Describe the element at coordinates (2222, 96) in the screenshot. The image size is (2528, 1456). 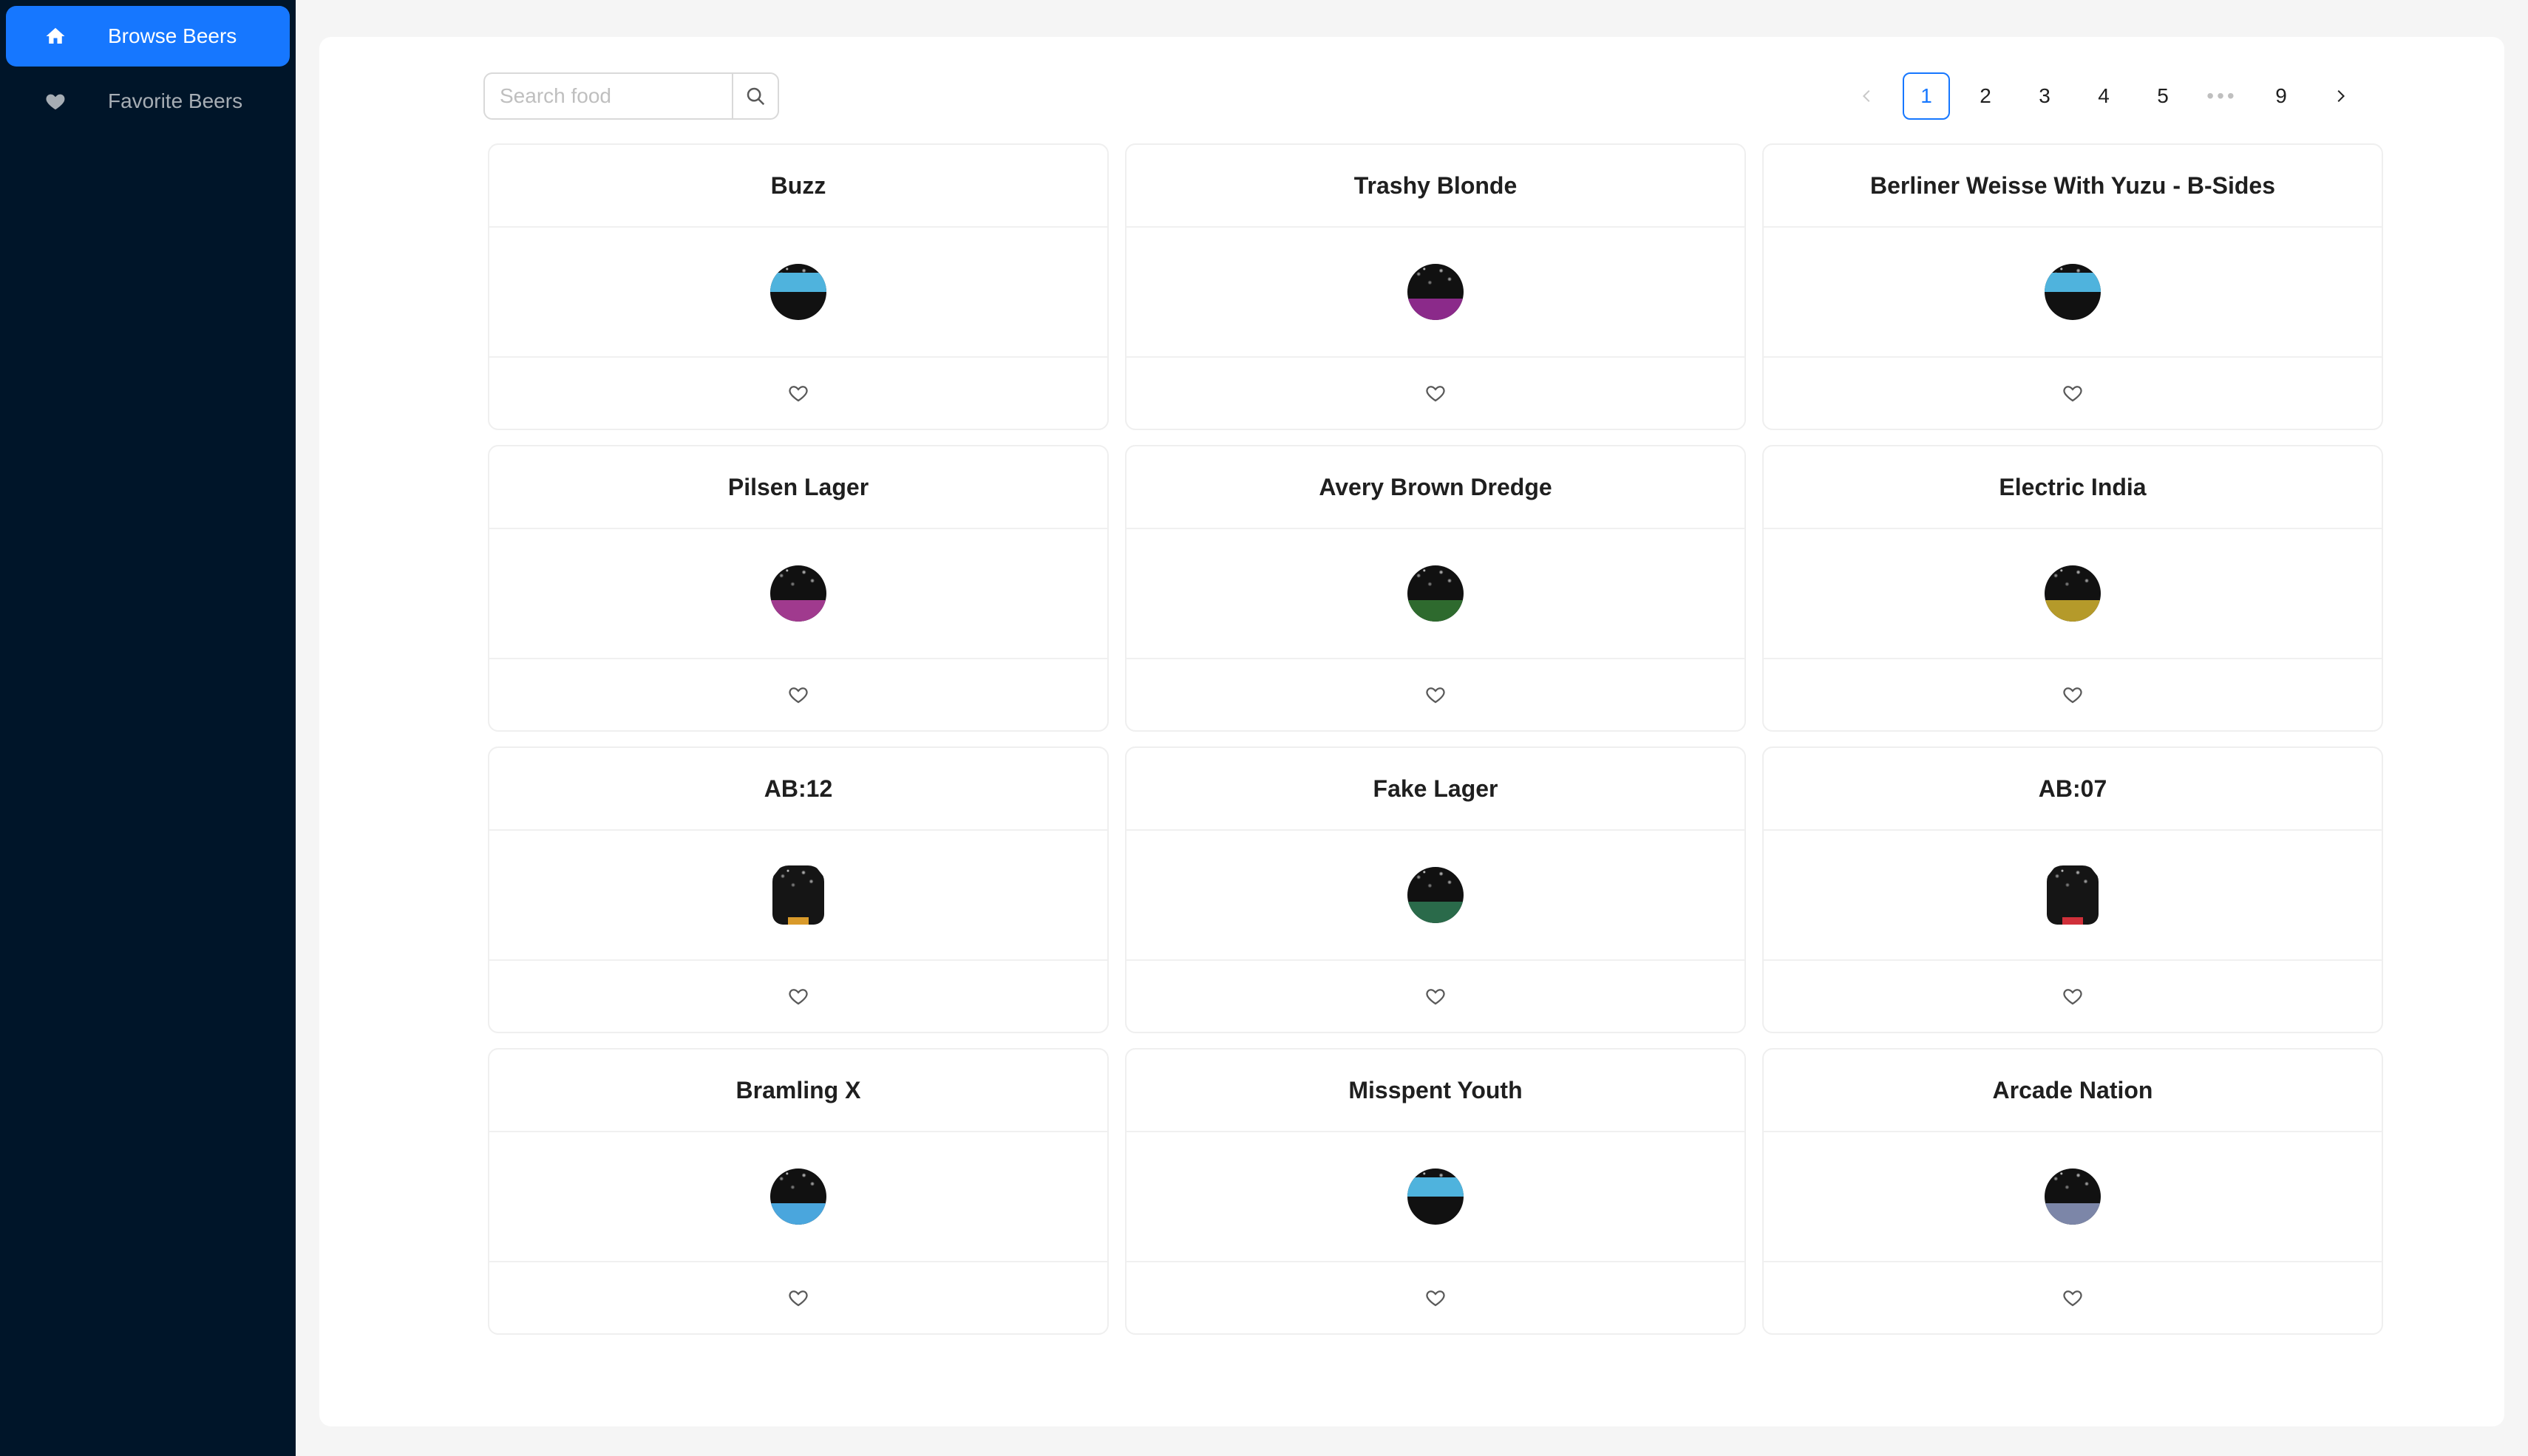
I see `page-jump-ellipsis: •••` at that location.